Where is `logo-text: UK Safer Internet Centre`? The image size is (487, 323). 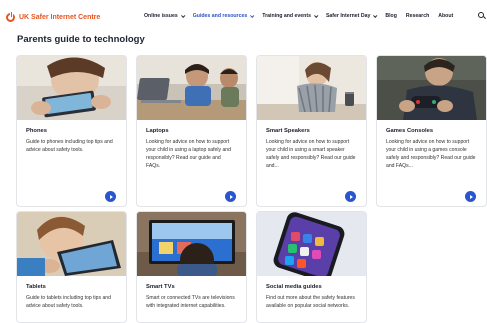 logo-text: UK Safer Internet Centre is located at coordinates (60, 17).